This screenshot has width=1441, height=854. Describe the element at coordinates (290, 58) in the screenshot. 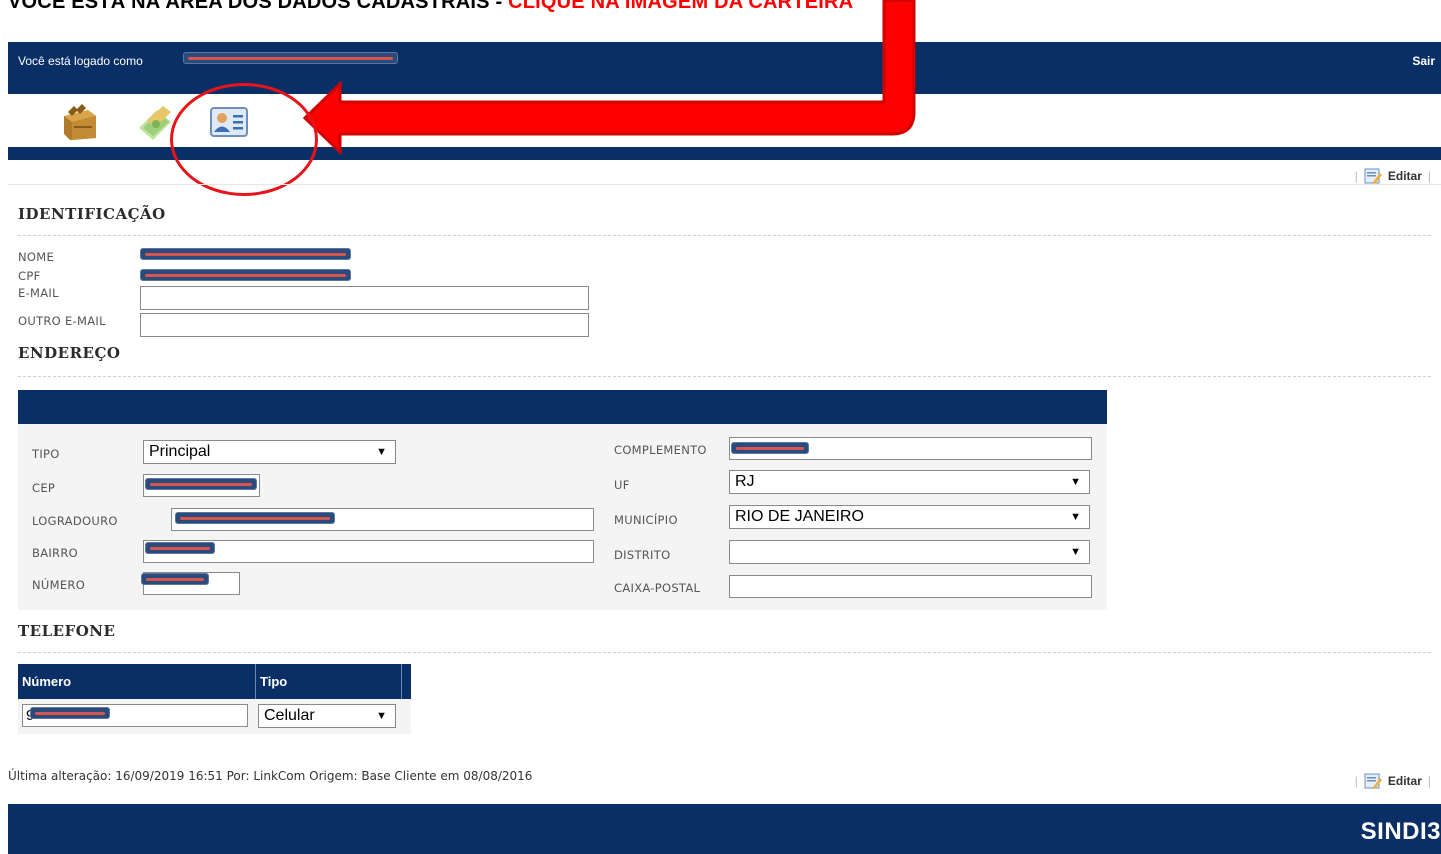

I see `redacted-username` at that location.